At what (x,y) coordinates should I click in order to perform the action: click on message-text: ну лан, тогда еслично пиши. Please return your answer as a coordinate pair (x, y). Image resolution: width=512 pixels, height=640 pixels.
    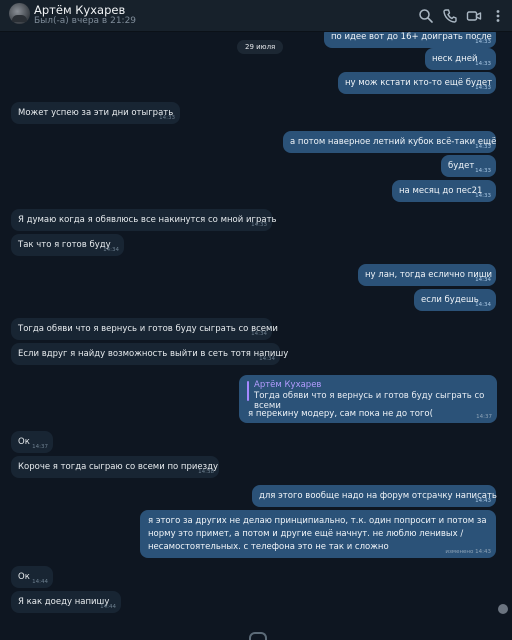
    Looking at the image, I should click on (429, 275).